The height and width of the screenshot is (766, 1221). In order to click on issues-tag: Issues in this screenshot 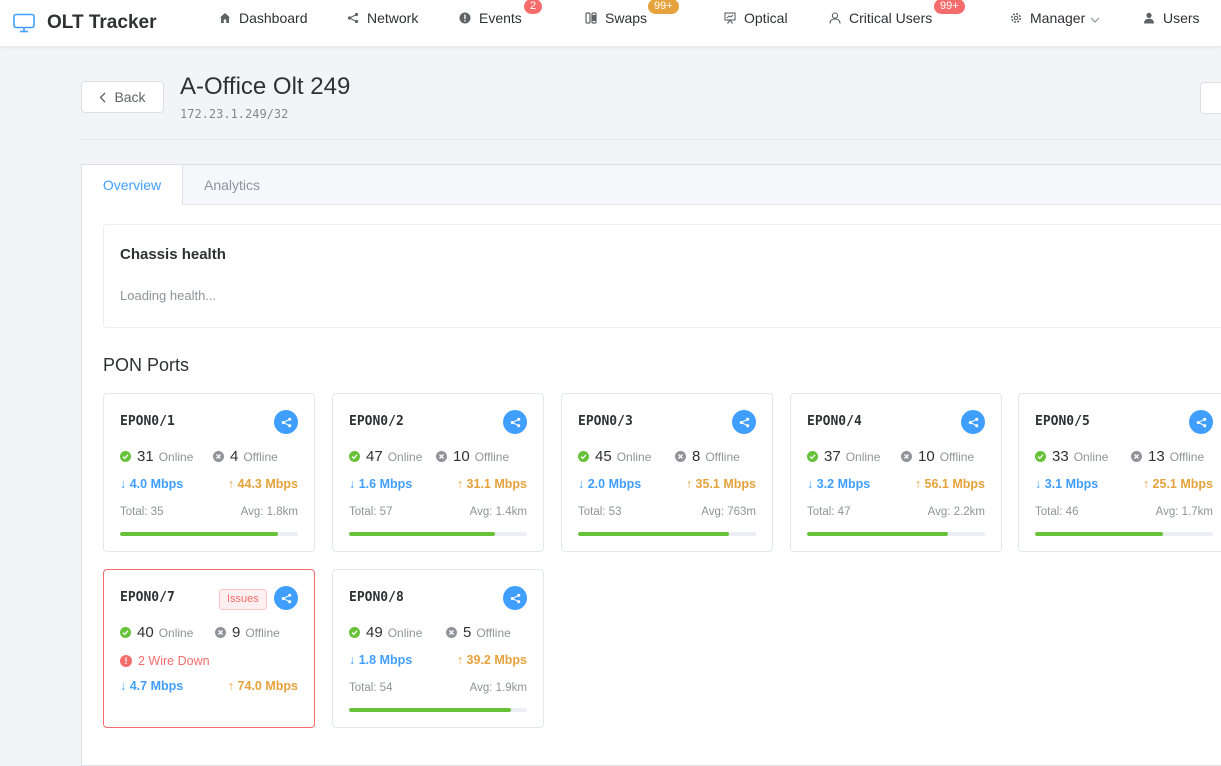, I will do `click(243, 599)`.